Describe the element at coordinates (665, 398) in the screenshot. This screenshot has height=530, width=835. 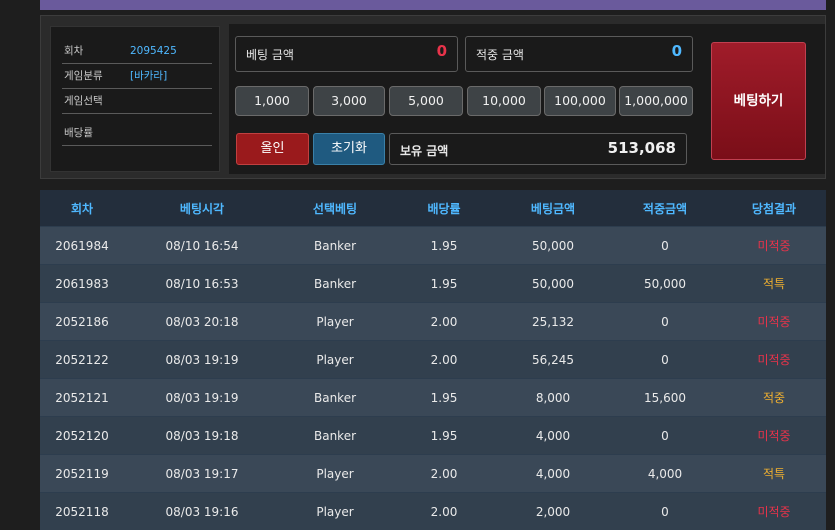
I see `cell-win-amount: 15,600` at that location.